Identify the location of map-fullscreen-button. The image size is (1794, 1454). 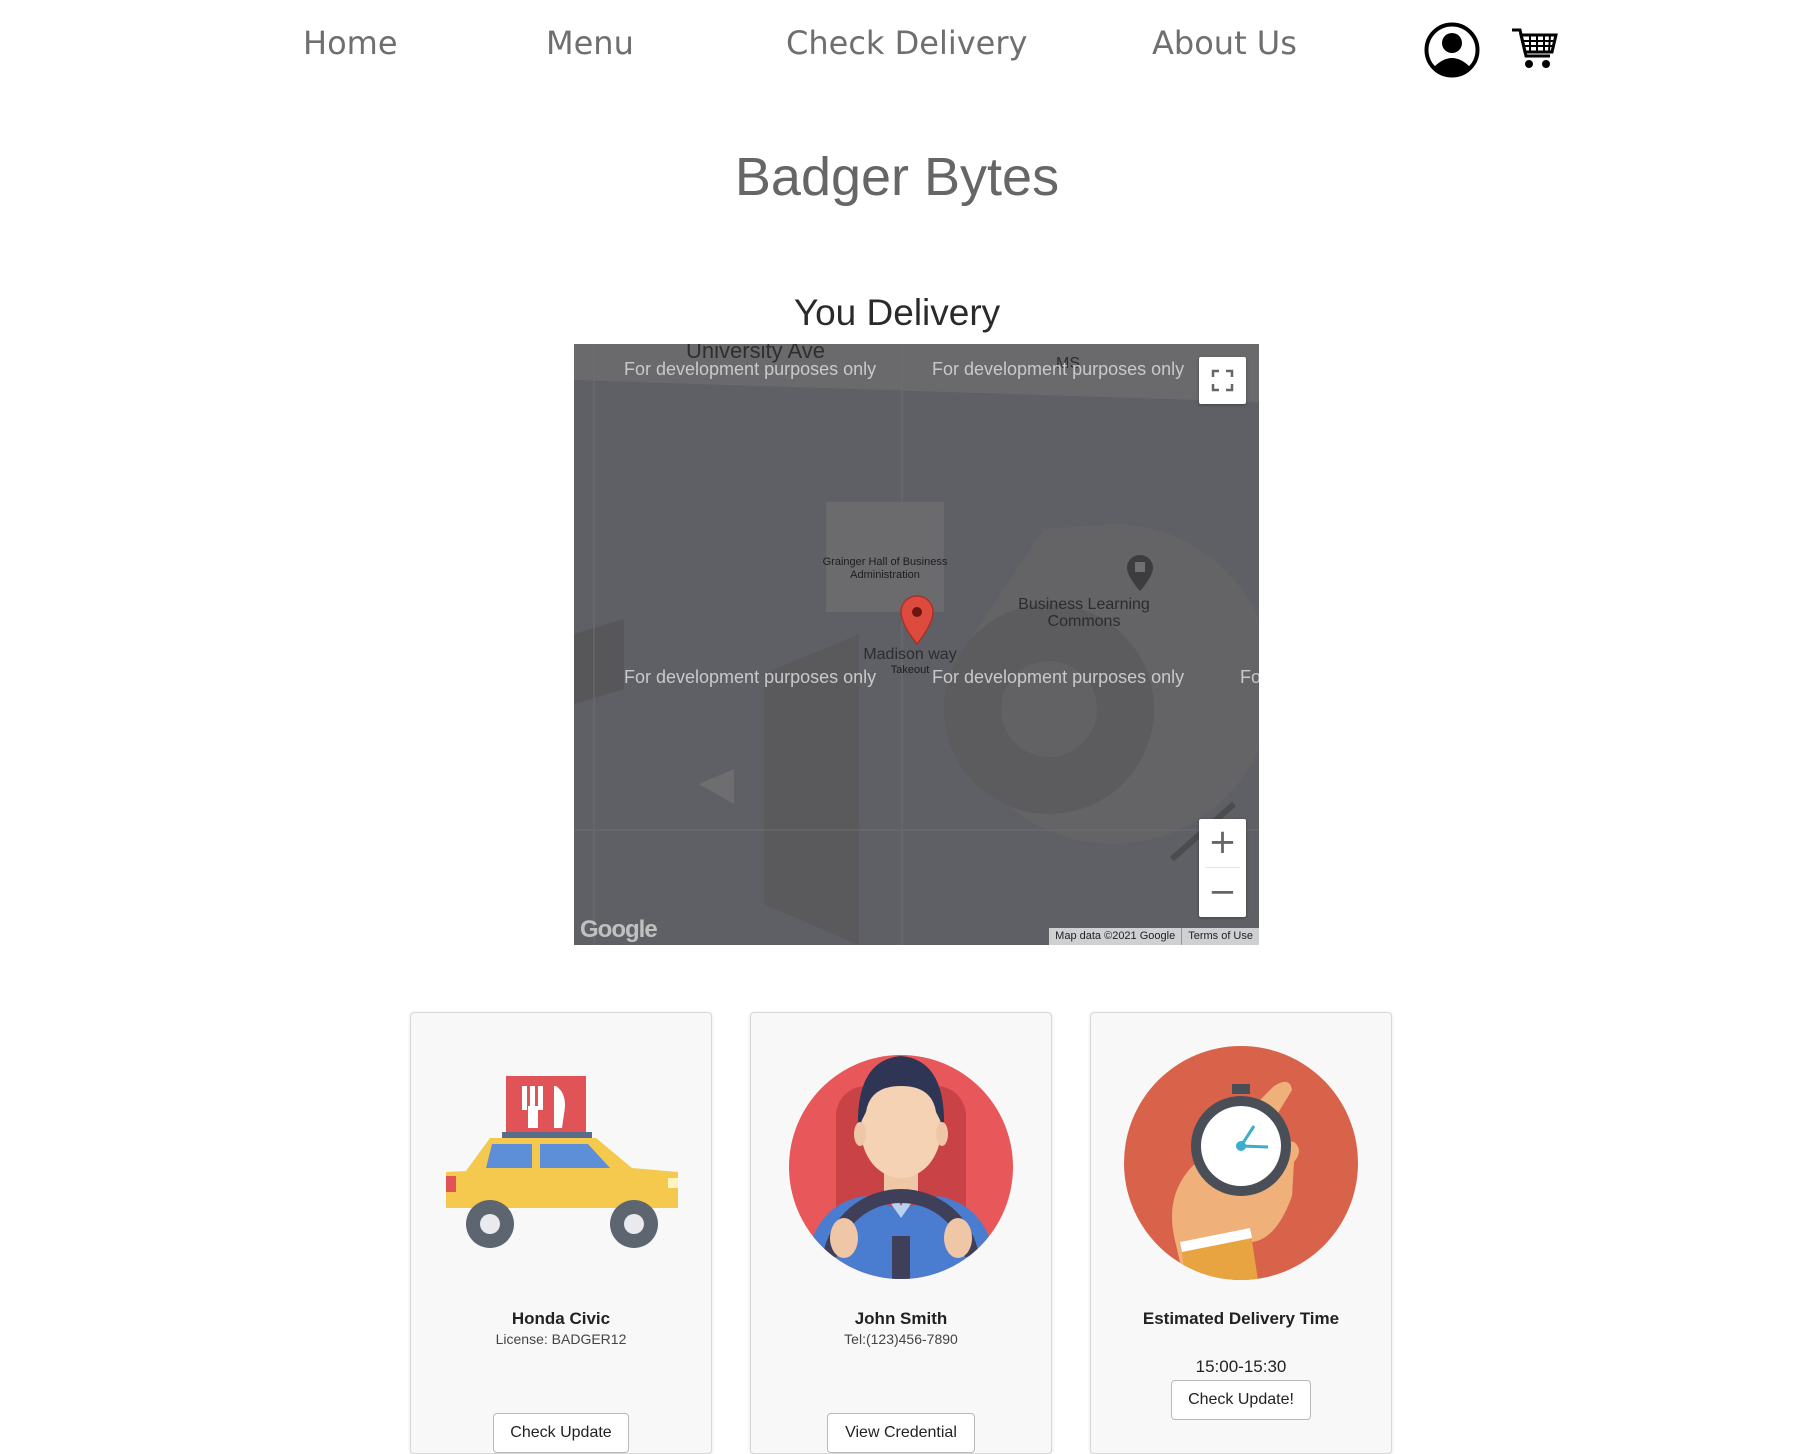
(1222, 380).